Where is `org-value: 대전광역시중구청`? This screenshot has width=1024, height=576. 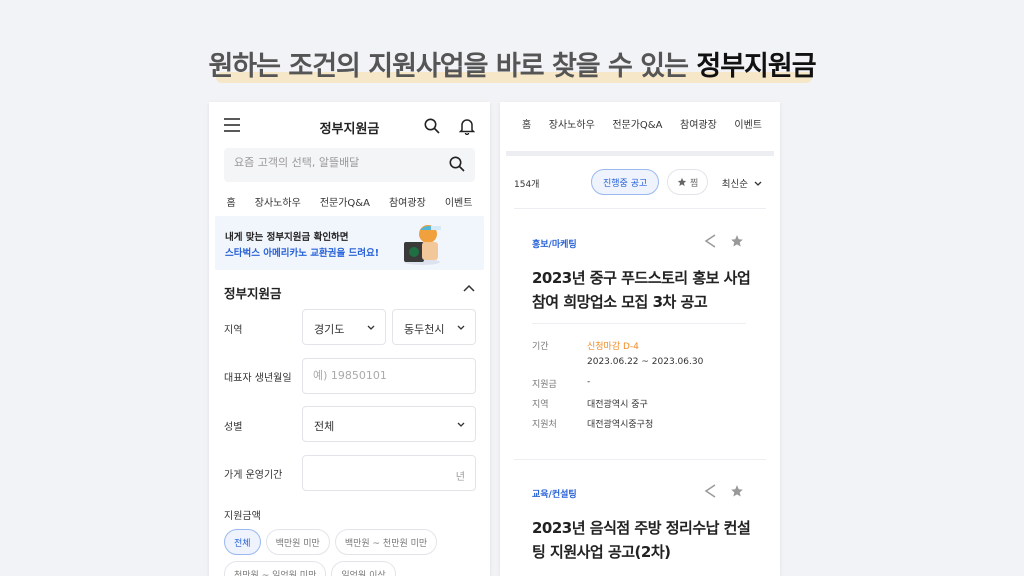
org-value: 대전광역시중구청 is located at coordinates (620, 425).